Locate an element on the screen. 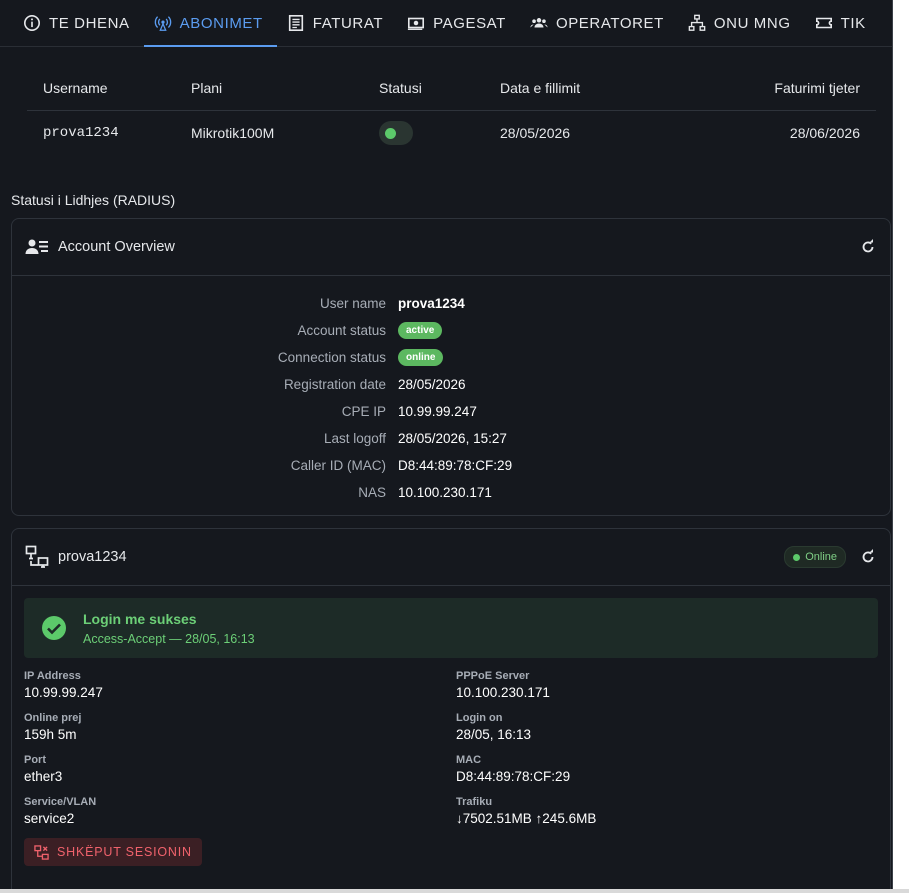 The image size is (909, 893). detail-online: Online prej 159h 5m is located at coordinates (240, 733).